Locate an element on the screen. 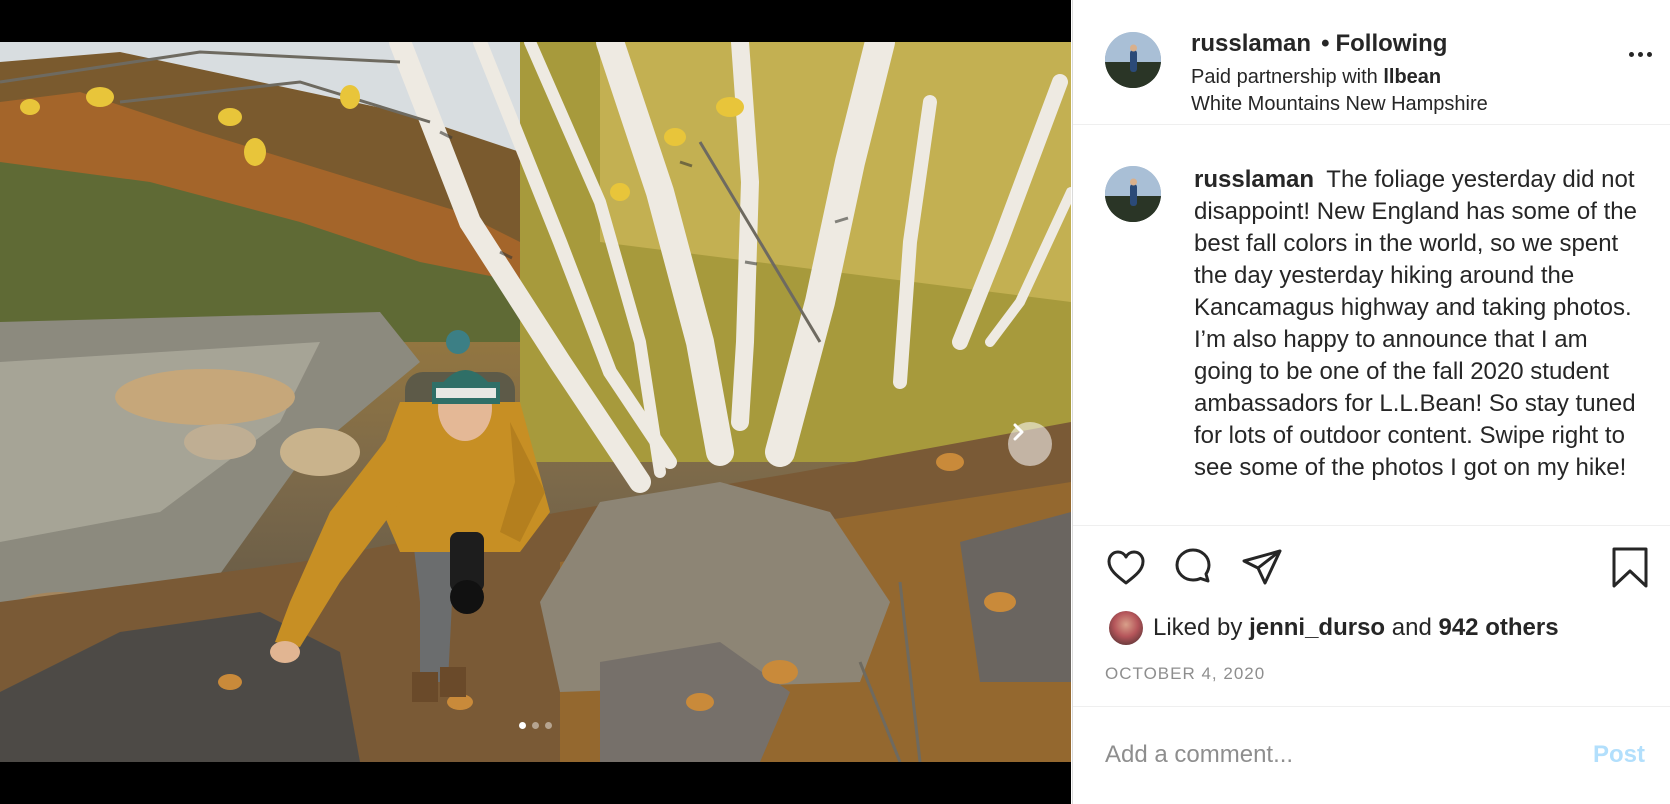 This screenshot has height=804, width=1670. carousel-dot-active is located at coordinates (522, 725).